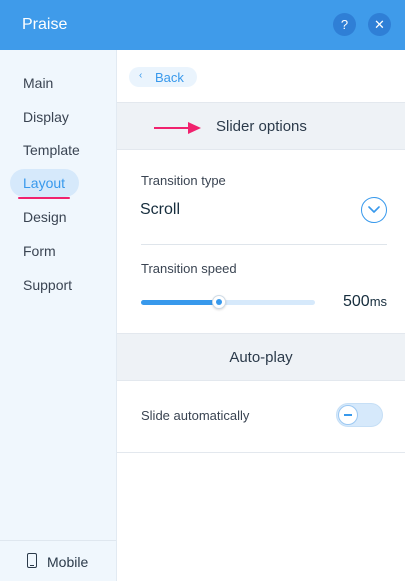 The width and height of the screenshot is (405, 581). I want to click on sidebar-item-support: Support, so click(47, 285).